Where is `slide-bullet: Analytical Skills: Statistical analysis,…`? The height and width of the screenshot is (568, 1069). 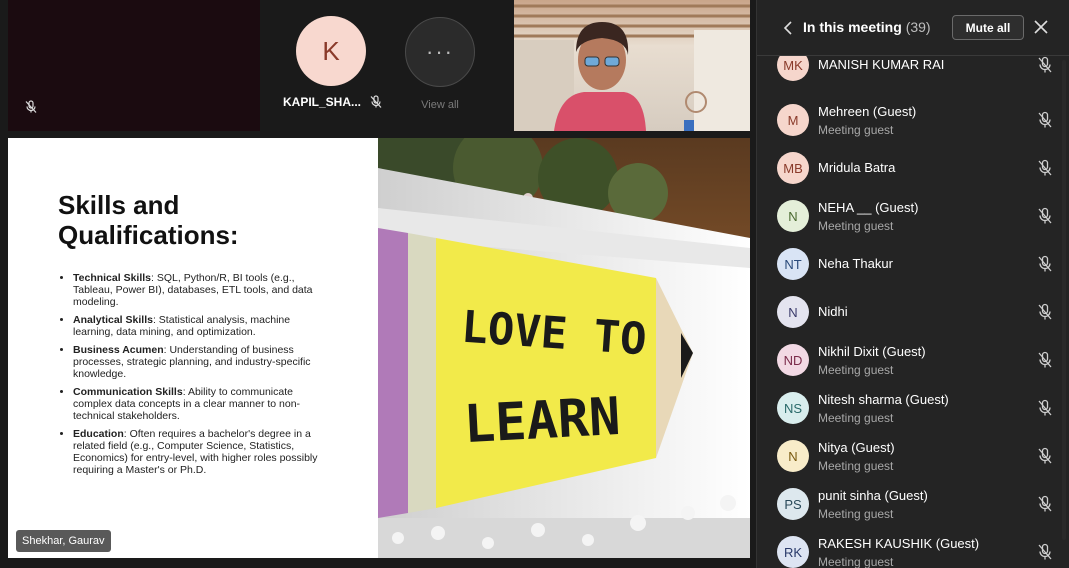
slide-bullet: Analytical Skills: Statistical analysis,… is located at coordinates (198, 326).